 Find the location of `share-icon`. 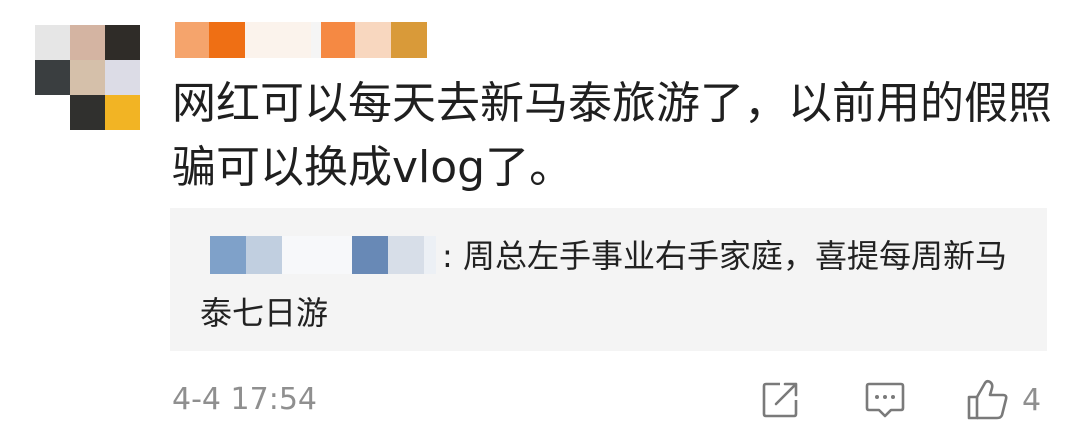

share-icon is located at coordinates (780, 400).